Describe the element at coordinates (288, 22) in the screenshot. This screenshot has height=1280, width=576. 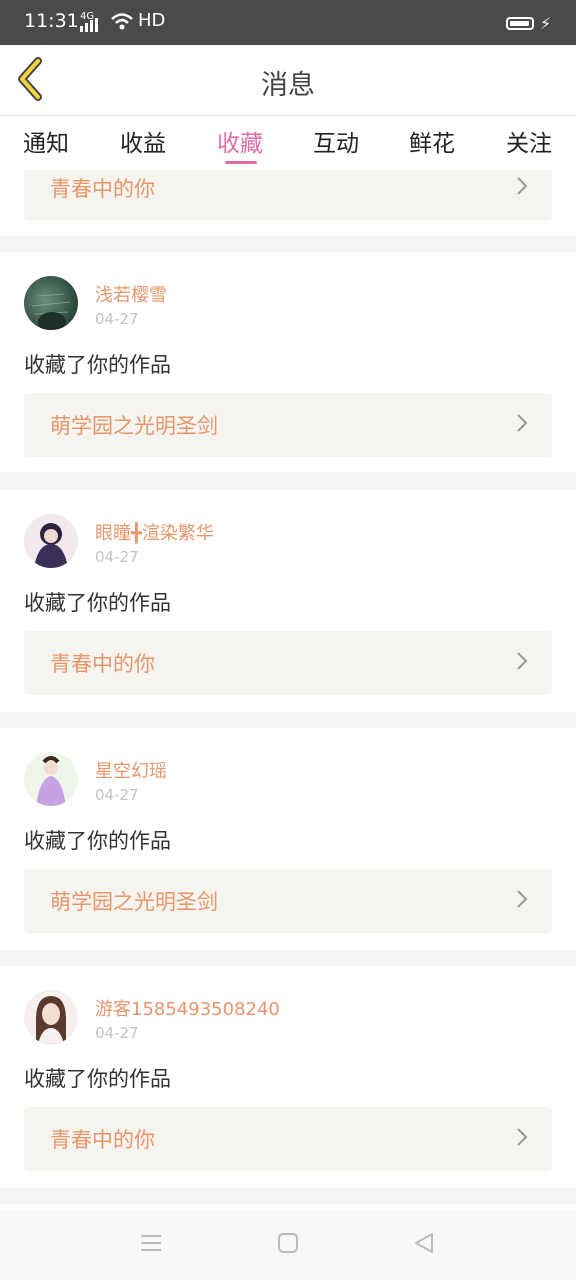
I see `status-bar: 11:31 4G HD ⚡` at that location.